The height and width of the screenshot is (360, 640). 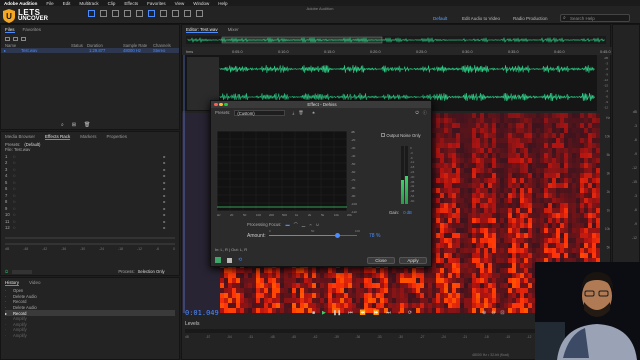 What do you see at coordinates (103, 13) in the screenshot?
I see `spectral-view-icon` at bounding box center [103, 13].